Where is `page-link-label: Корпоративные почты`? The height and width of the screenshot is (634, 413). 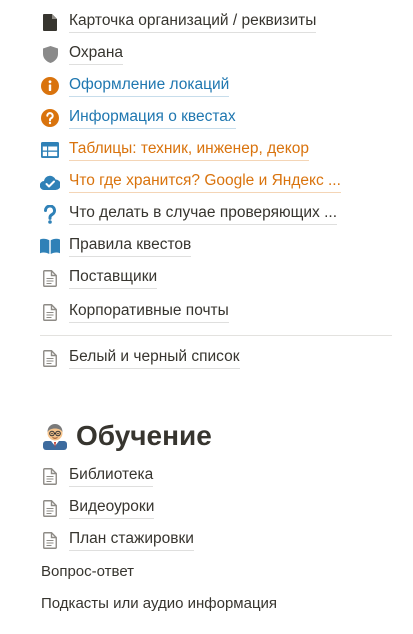
page-link-label: Корпоративные почты is located at coordinates (149, 312).